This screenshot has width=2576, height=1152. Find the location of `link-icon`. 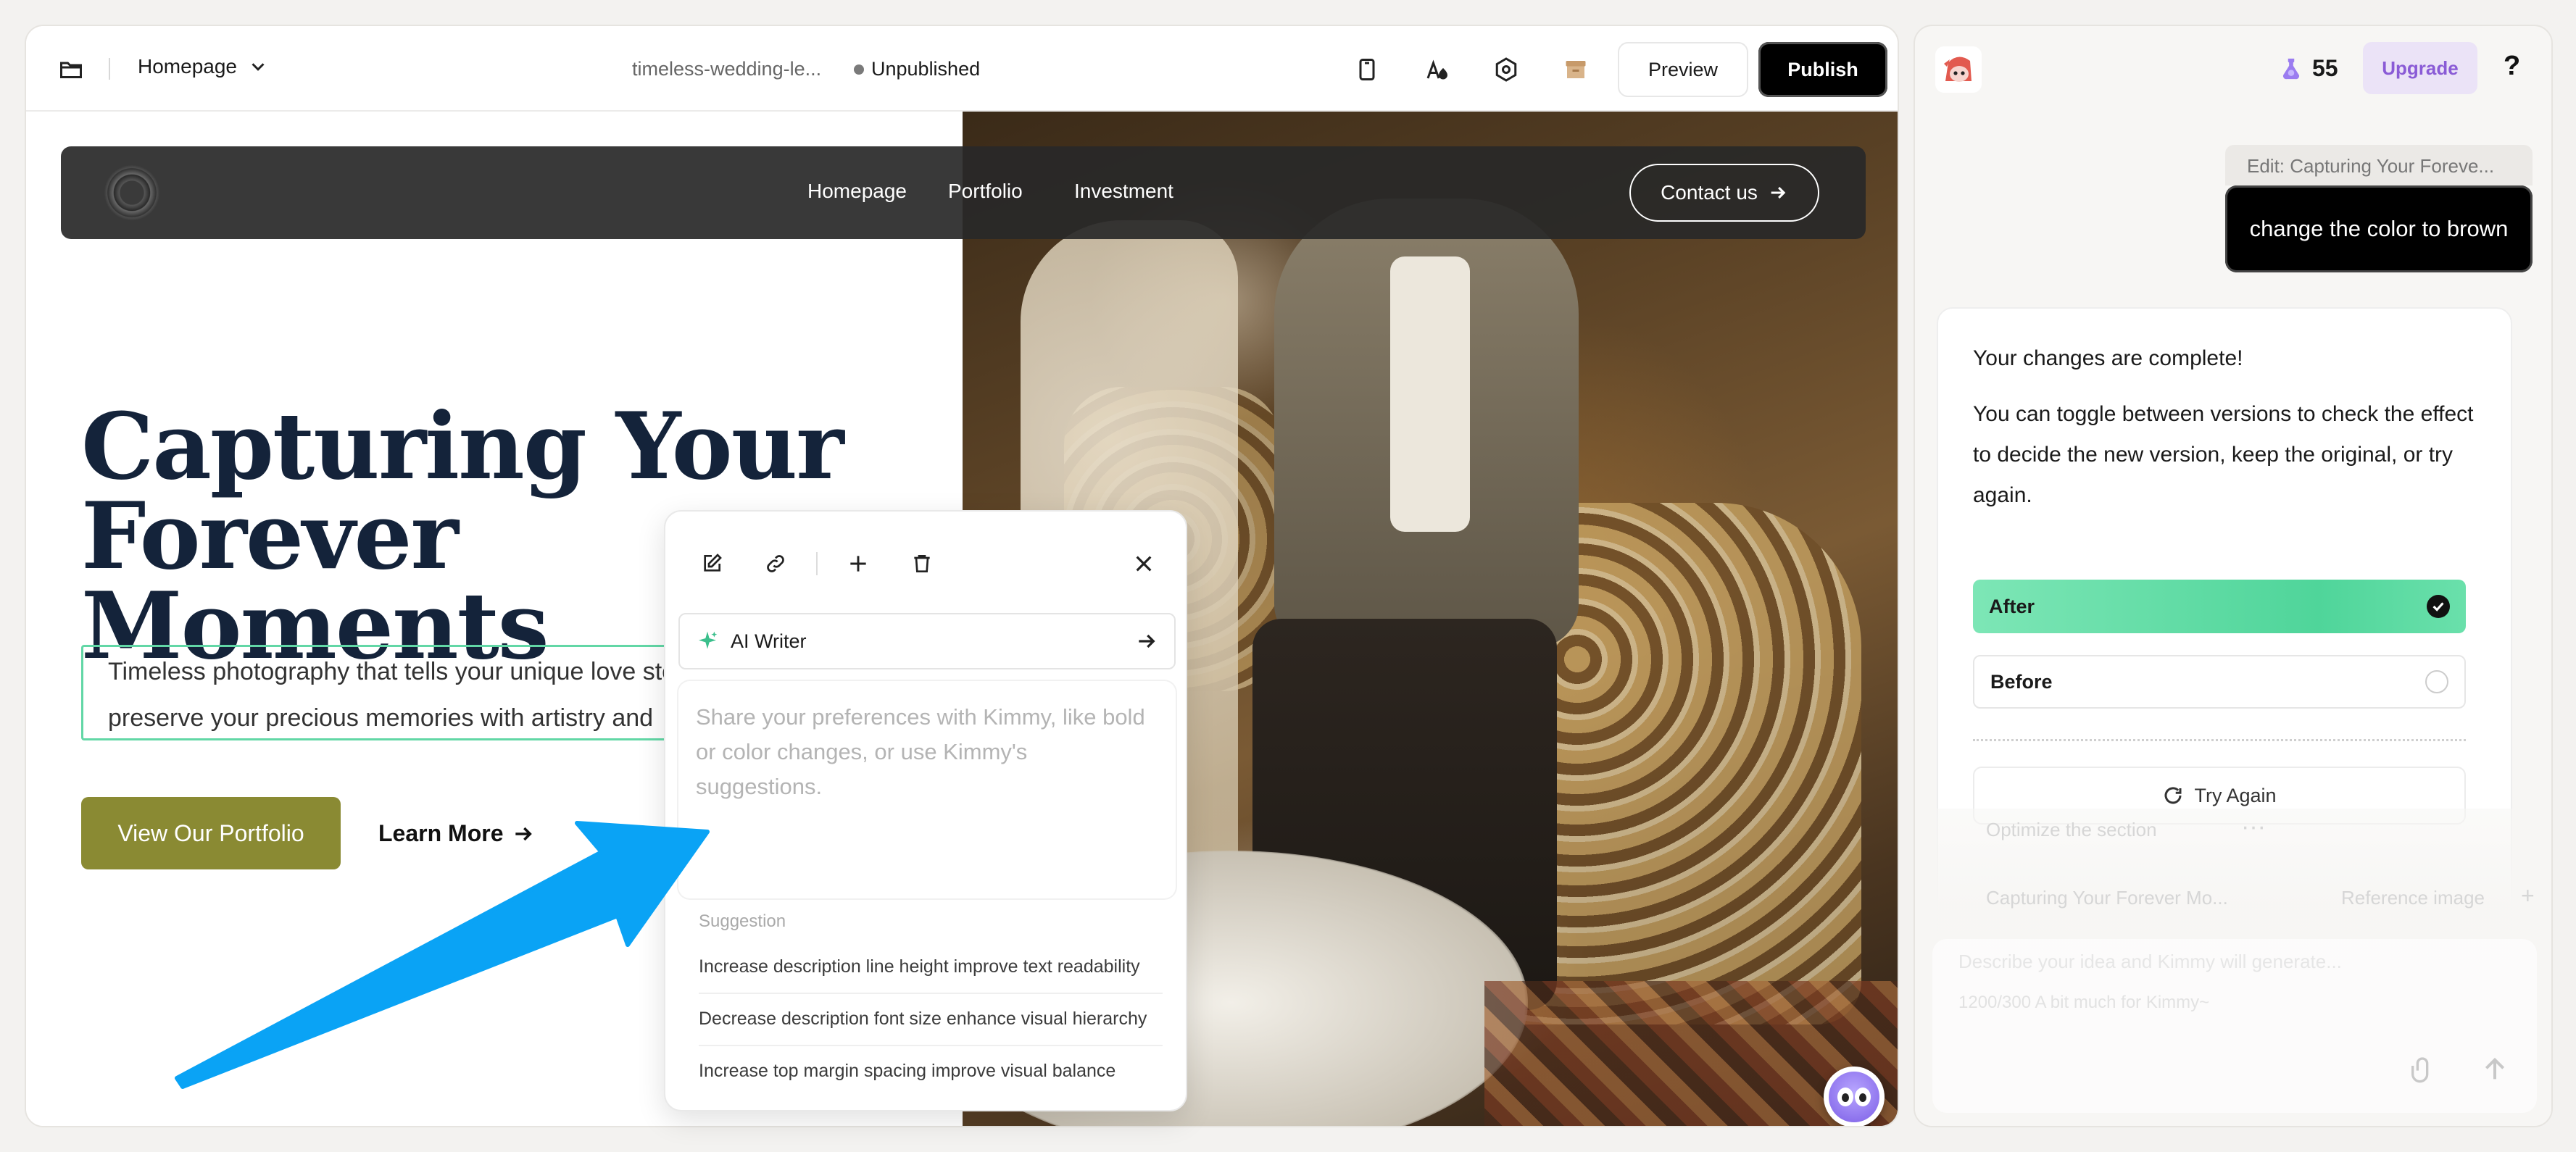

link-icon is located at coordinates (775, 563).